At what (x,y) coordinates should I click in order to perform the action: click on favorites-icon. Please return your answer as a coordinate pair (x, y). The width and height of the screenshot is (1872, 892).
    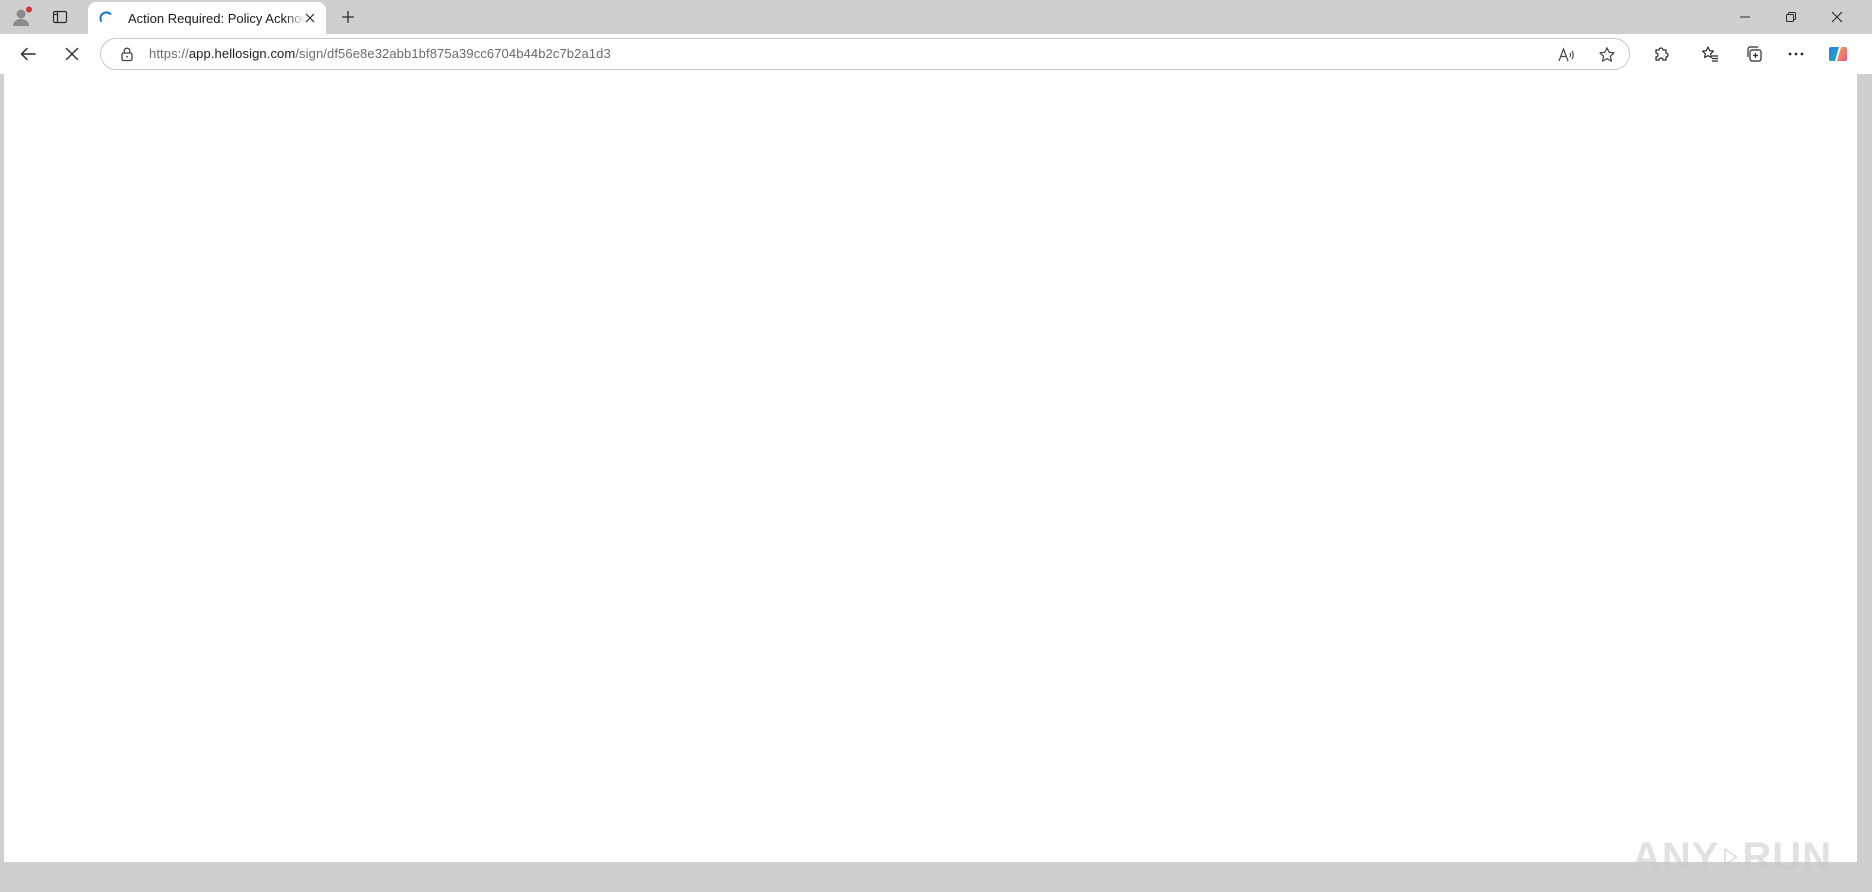
    Looking at the image, I should click on (1709, 54).